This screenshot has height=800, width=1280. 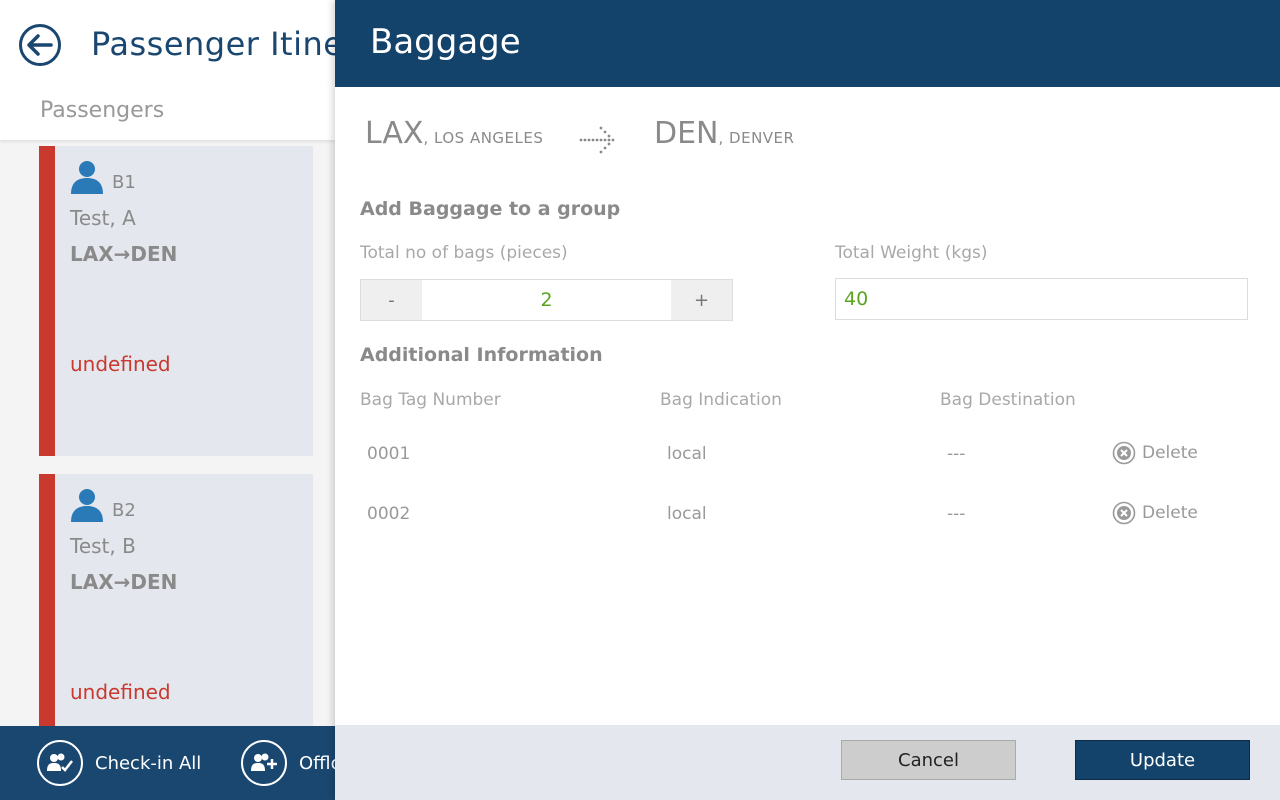 What do you see at coordinates (103, 218) in the screenshot?
I see `passenger-name: Test, A` at bounding box center [103, 218].